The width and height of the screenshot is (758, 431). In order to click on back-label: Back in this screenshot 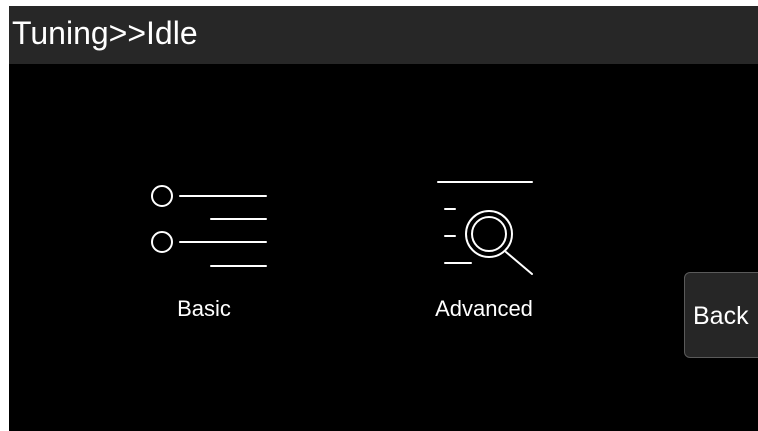, I will do `click(721, 316)`.